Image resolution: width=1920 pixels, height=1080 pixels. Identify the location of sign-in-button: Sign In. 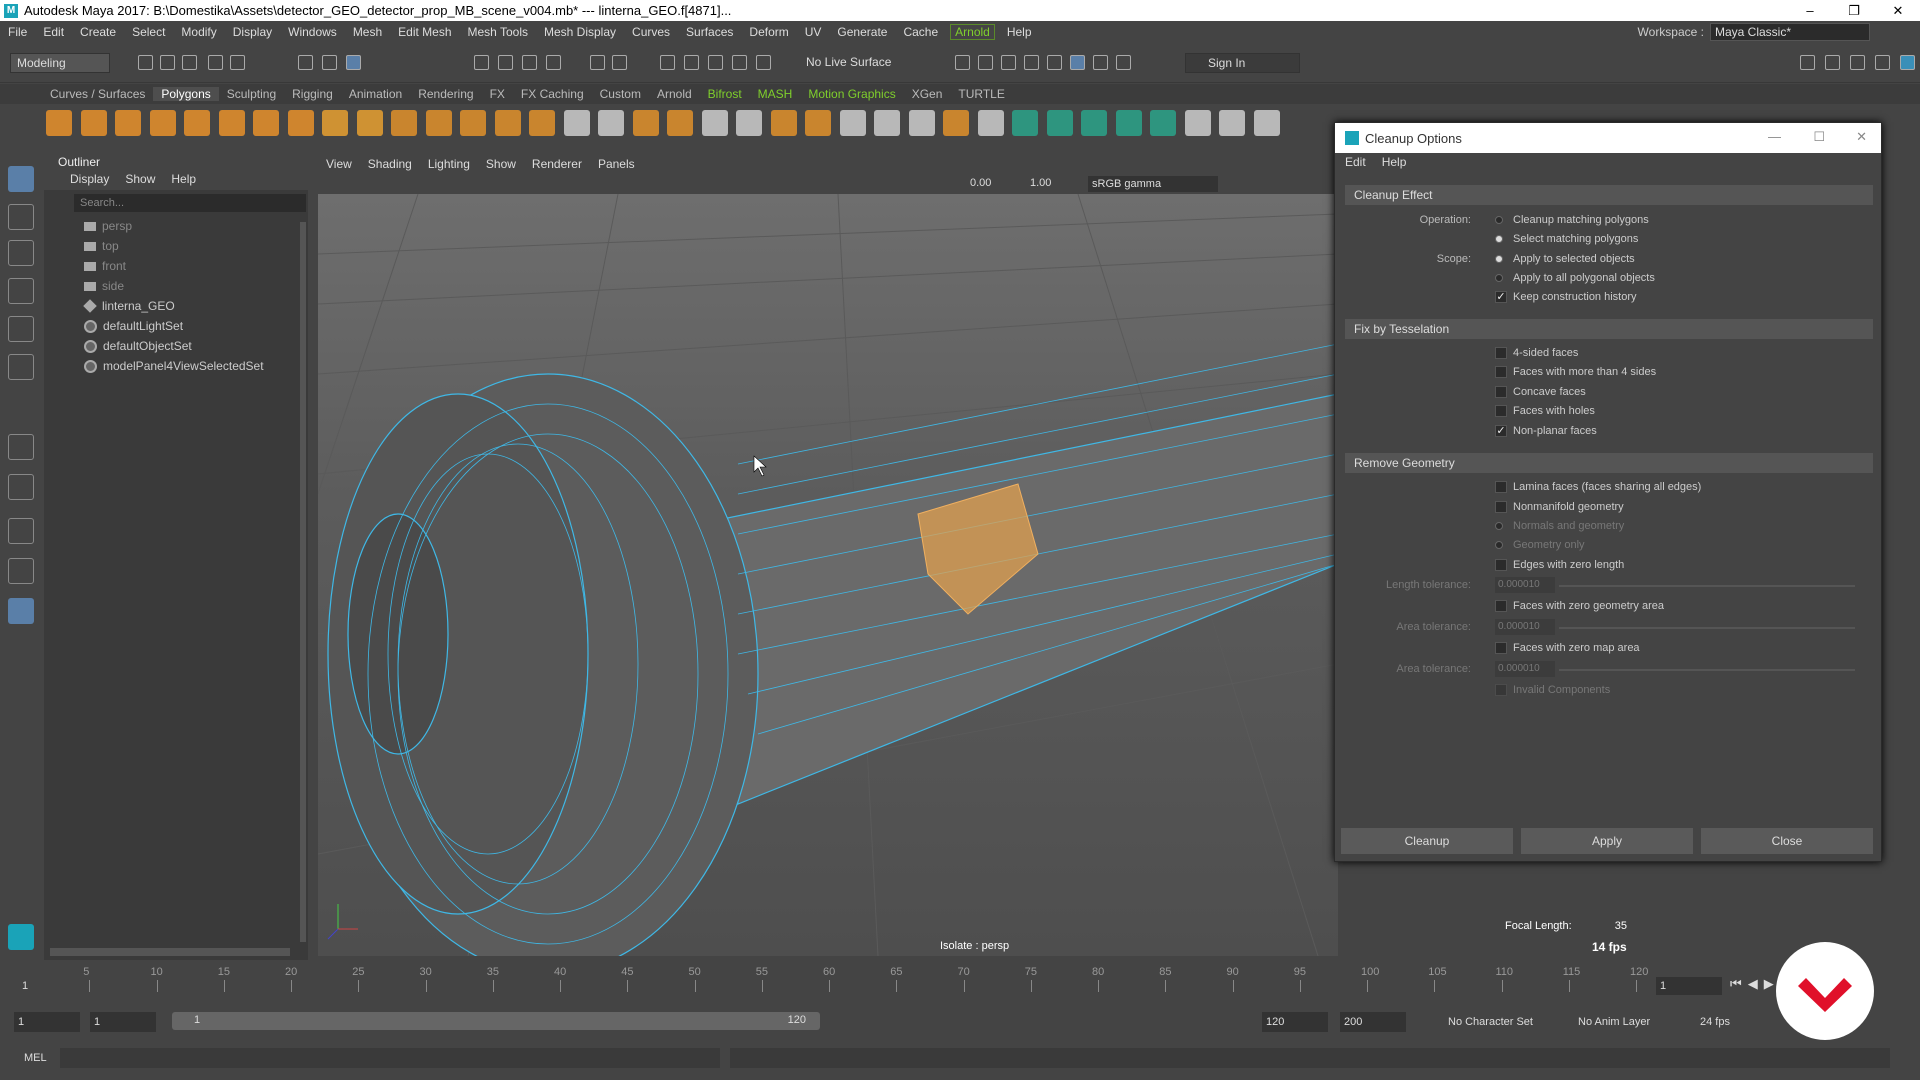
(1242, 63).